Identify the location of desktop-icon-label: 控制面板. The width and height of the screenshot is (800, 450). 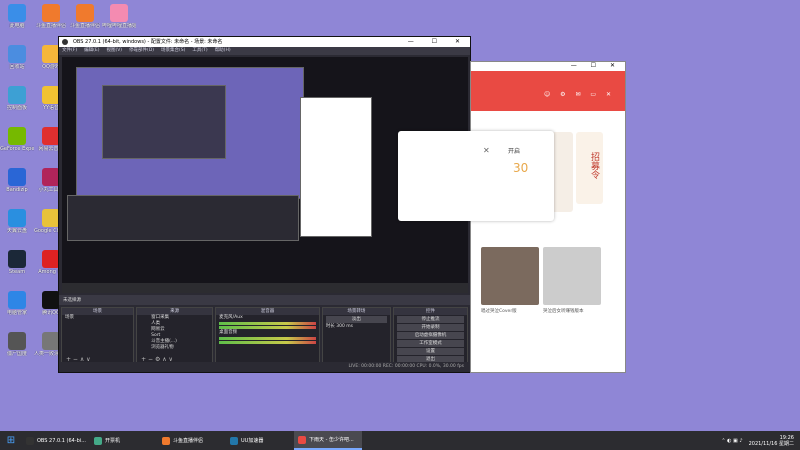
(16, 108).